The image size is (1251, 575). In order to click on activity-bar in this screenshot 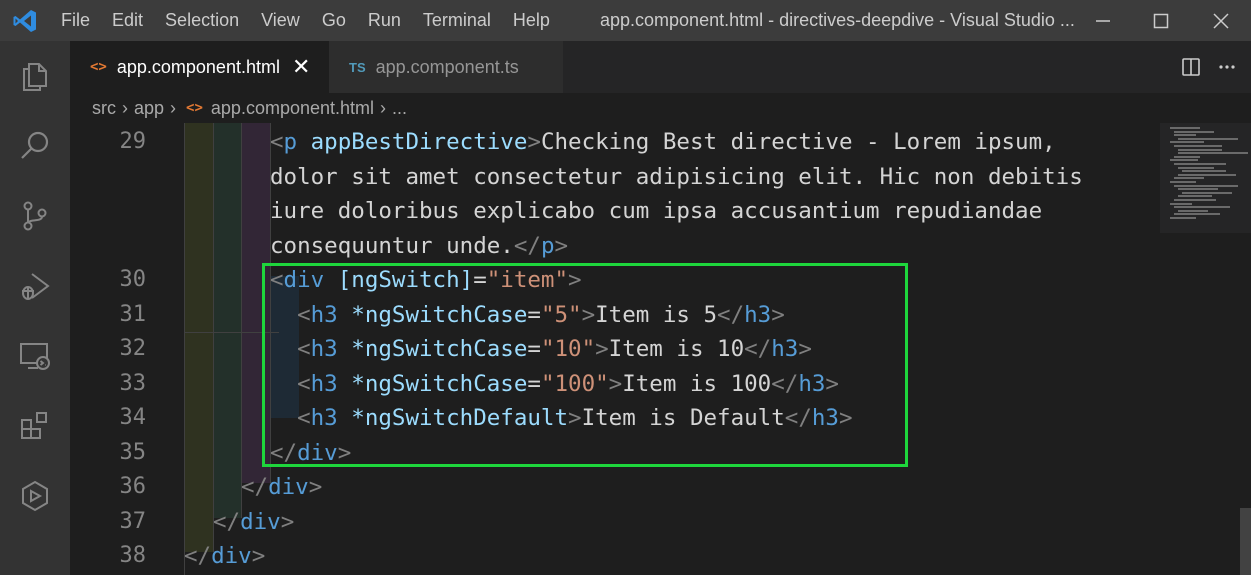, I will do `click(35, 308)`.